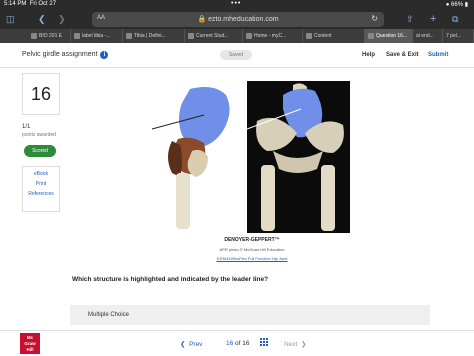 Image resolution: width=474 pixels, height=356 pixels. I want to click on pelvis-photo, so click(298, 157).